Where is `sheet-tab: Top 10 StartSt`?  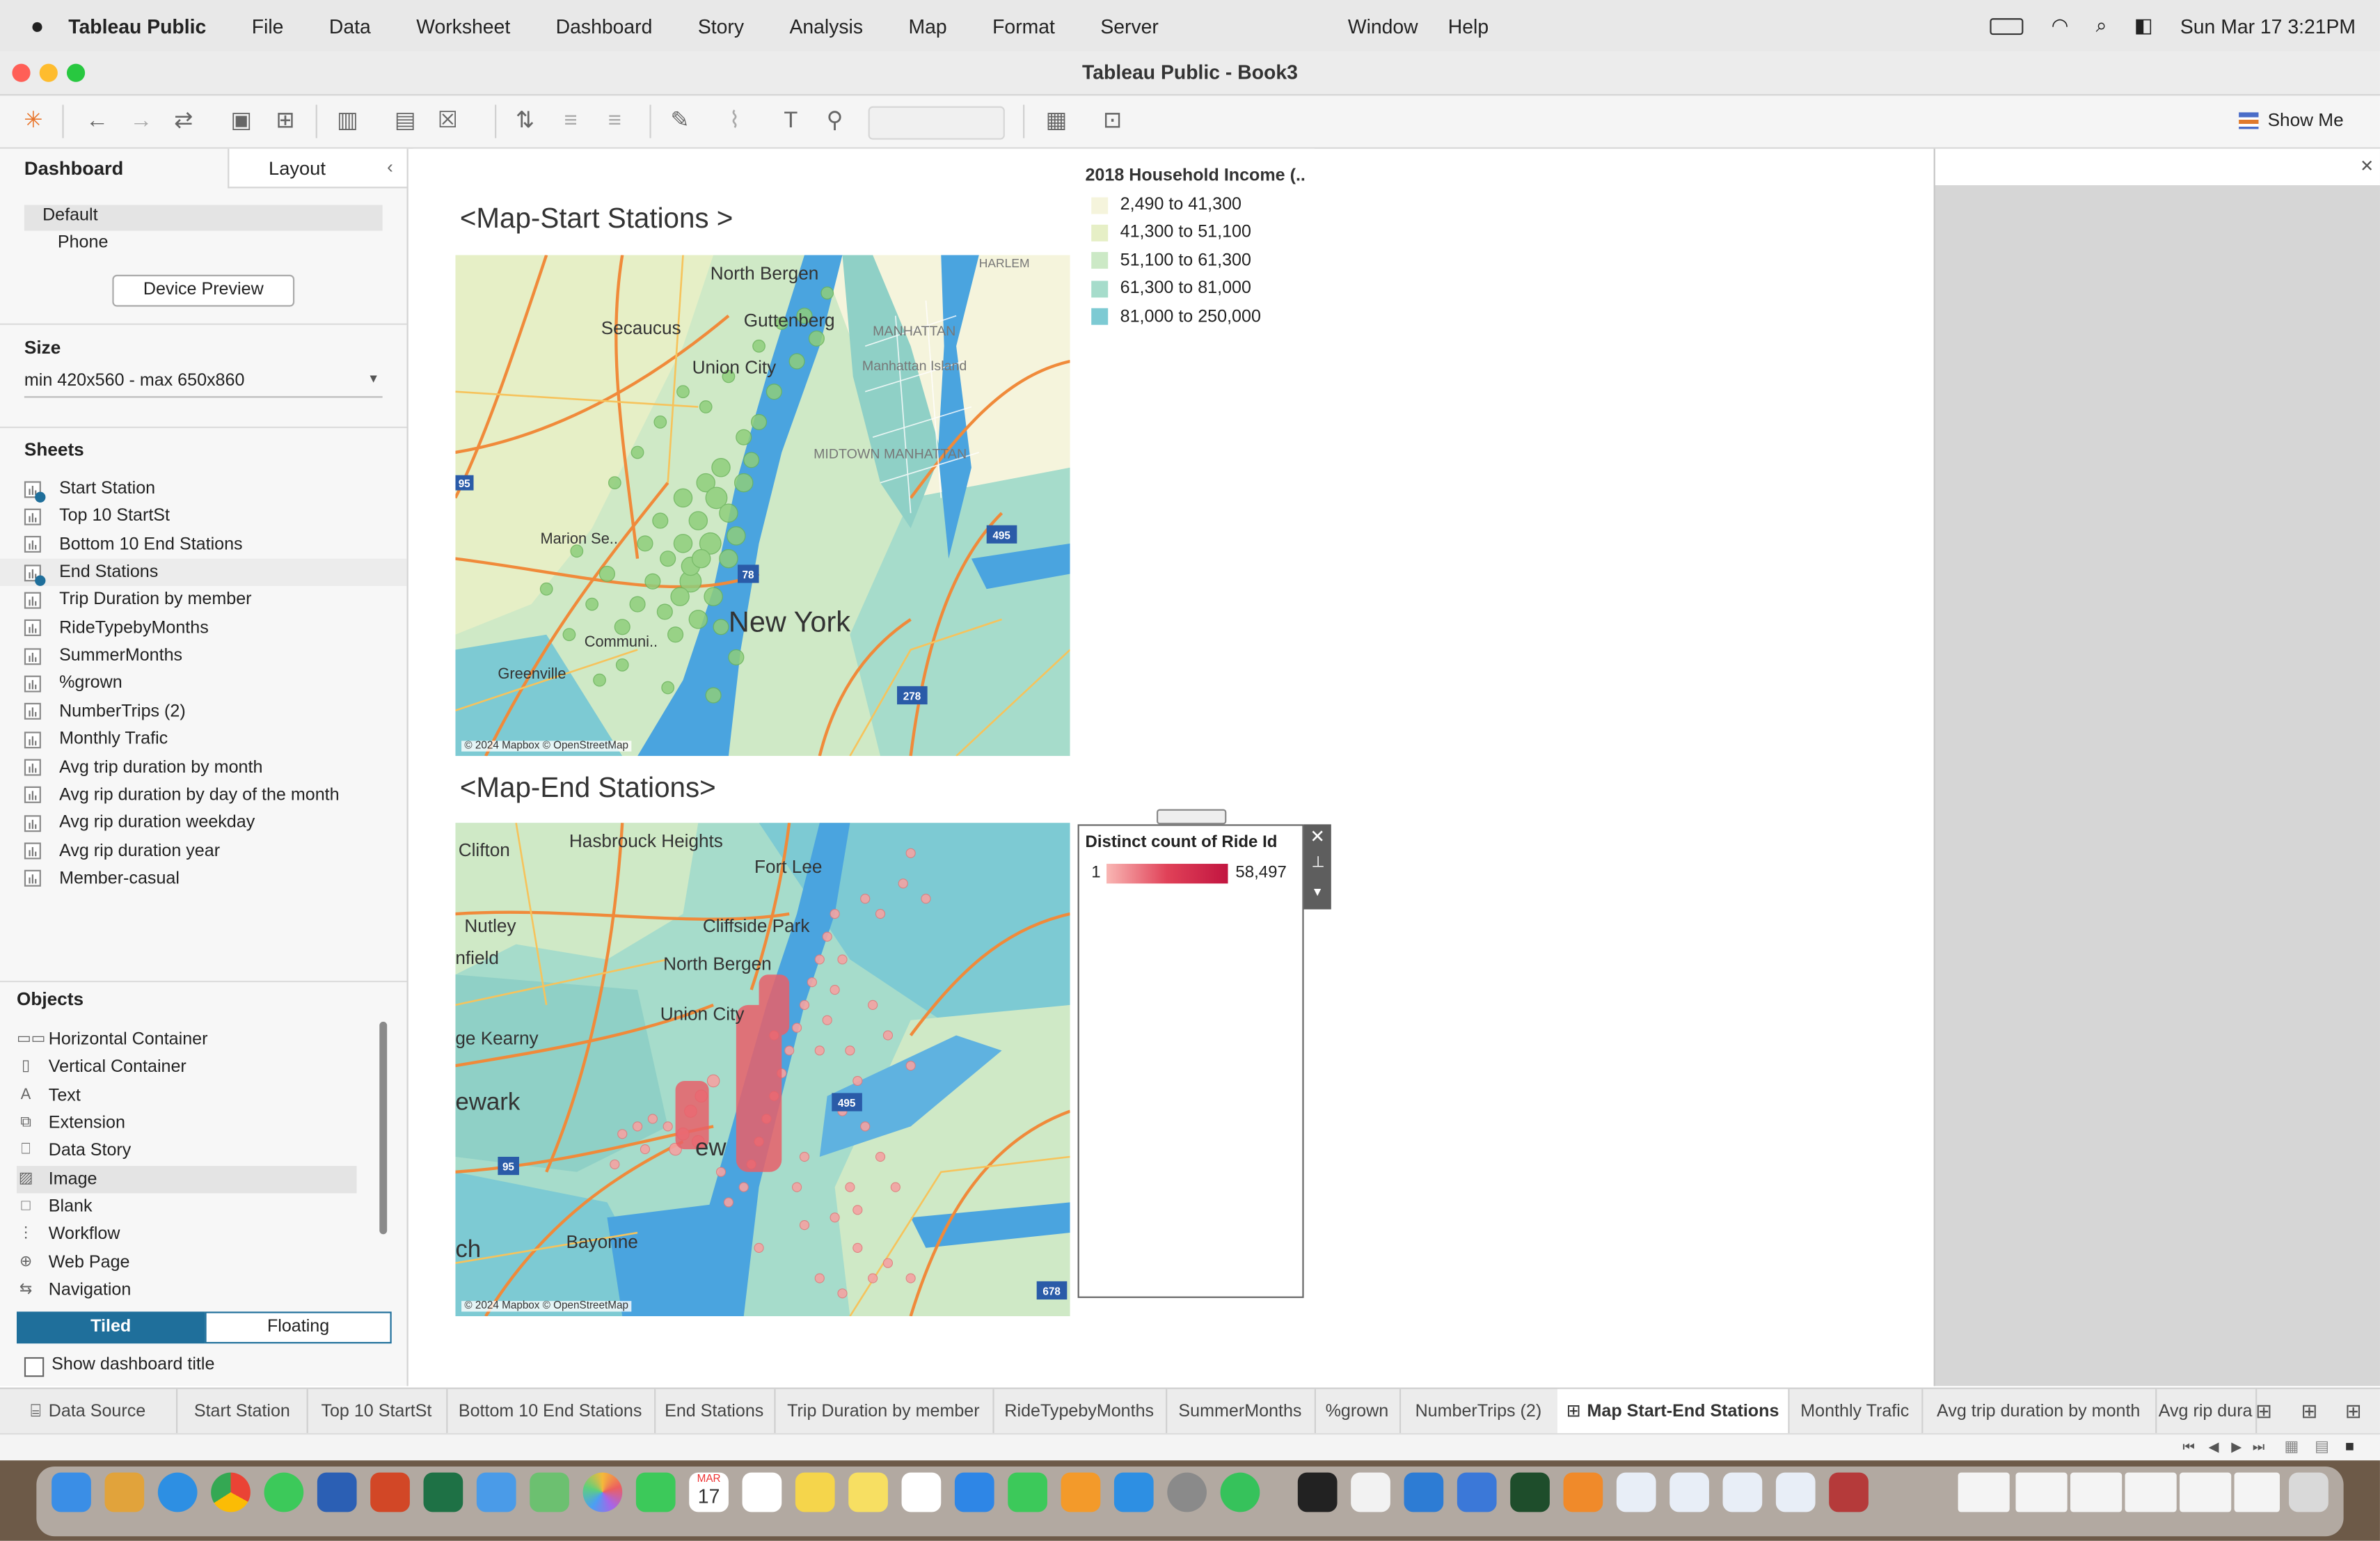
sheet-tab: Top 10 StartSt is located at coordinates (377, 1412).